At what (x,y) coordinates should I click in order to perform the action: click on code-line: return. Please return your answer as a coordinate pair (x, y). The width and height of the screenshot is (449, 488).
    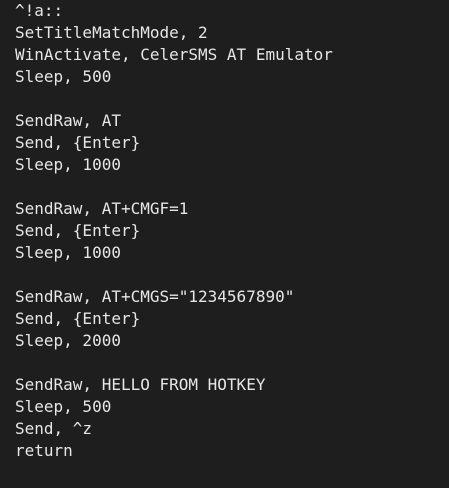
    Looking at the image, I should click on (44, 450).